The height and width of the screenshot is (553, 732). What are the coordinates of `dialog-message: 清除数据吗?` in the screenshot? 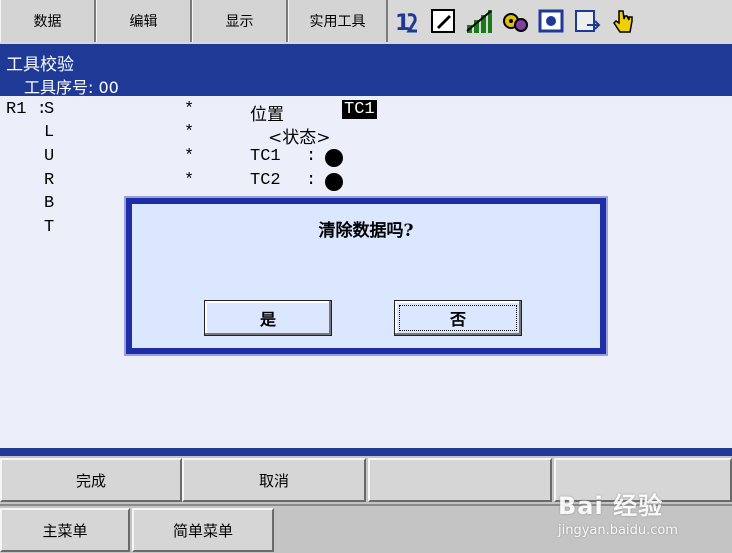 It's located at (366, 231).